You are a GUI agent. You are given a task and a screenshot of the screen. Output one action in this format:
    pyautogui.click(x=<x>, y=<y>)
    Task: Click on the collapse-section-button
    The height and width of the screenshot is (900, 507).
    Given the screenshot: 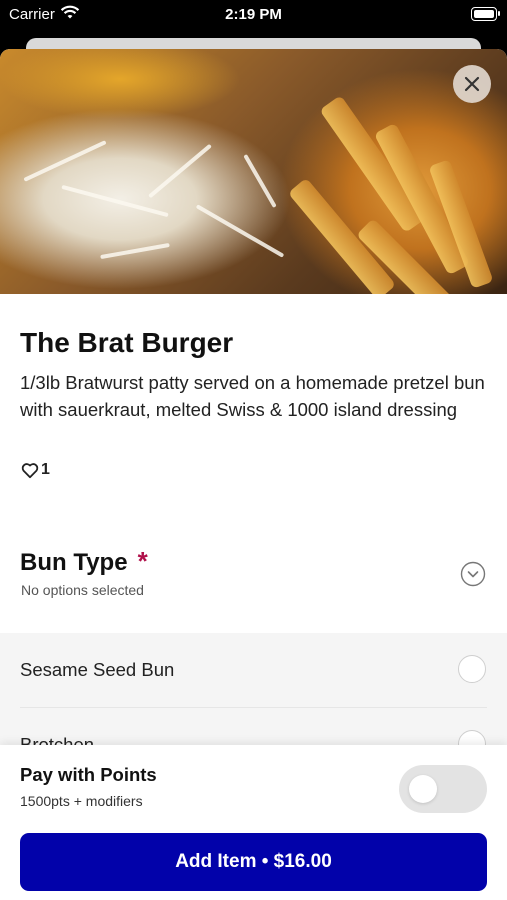 What is the action you would take?
    pyautogui.click(x=473, y=574)
    